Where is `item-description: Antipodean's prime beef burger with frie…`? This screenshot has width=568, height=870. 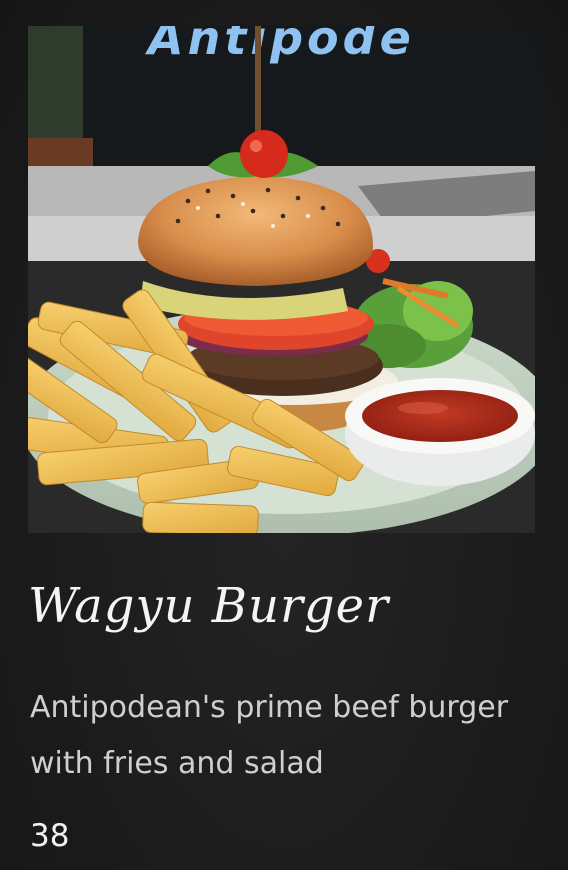
item-description: Antipodean's prime beef burger with frie… is located at coordinates (269, 735).